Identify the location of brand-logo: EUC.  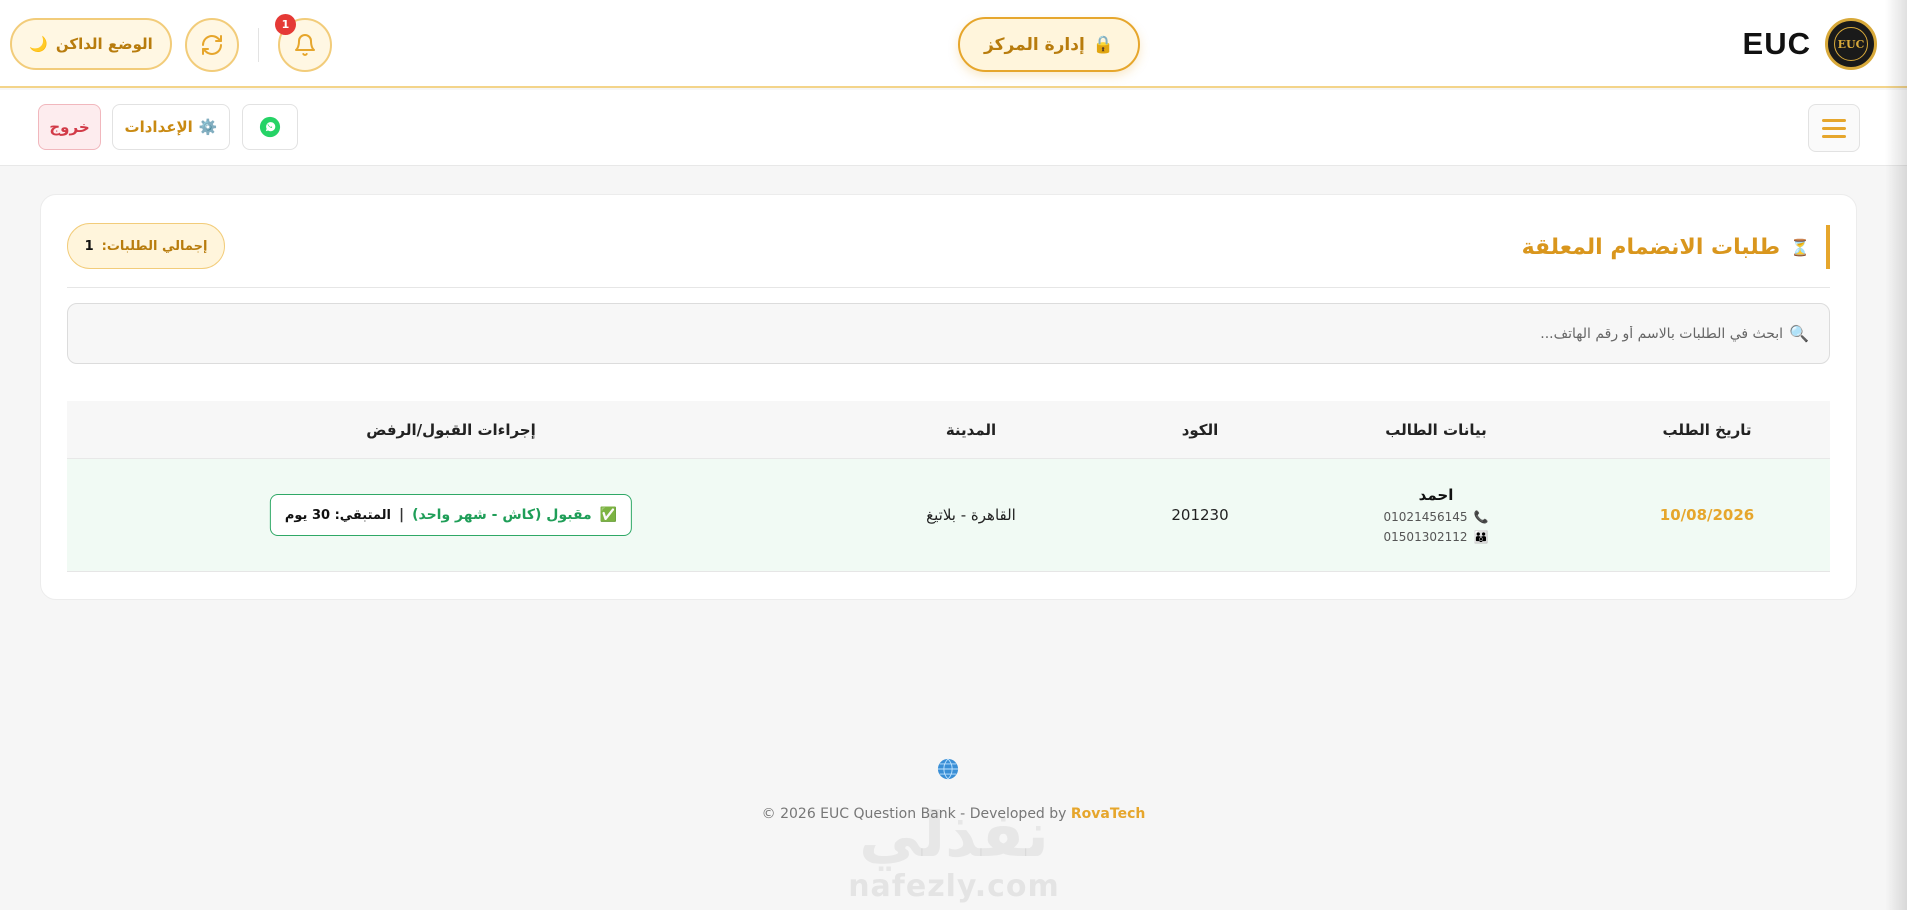
(1851, 44).